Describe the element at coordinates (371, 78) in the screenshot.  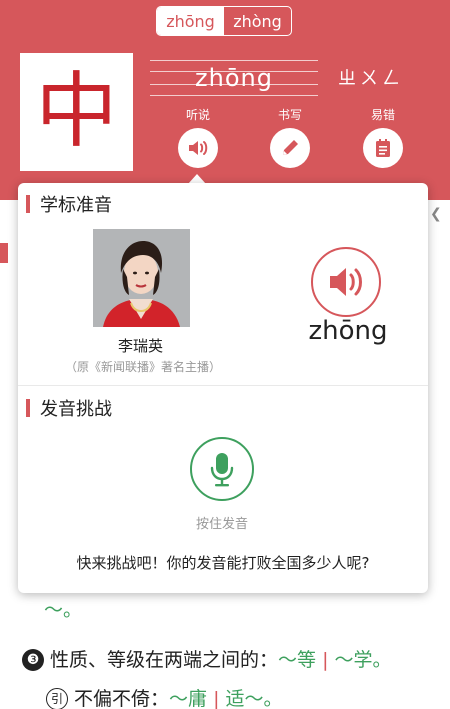
I see `zhuyin-text: ㄓㄨㄥ` at that location.